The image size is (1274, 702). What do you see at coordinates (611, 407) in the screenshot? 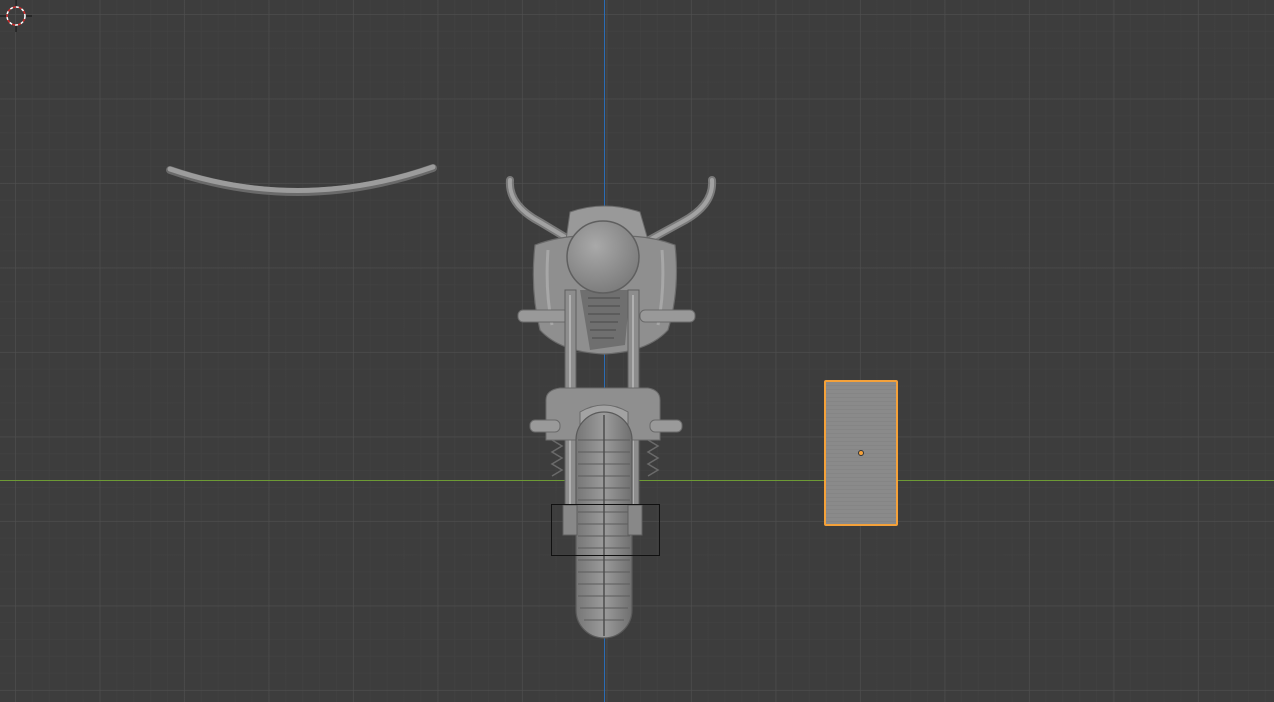
I see `motorcycle-object` at bounding box center [611, 407].